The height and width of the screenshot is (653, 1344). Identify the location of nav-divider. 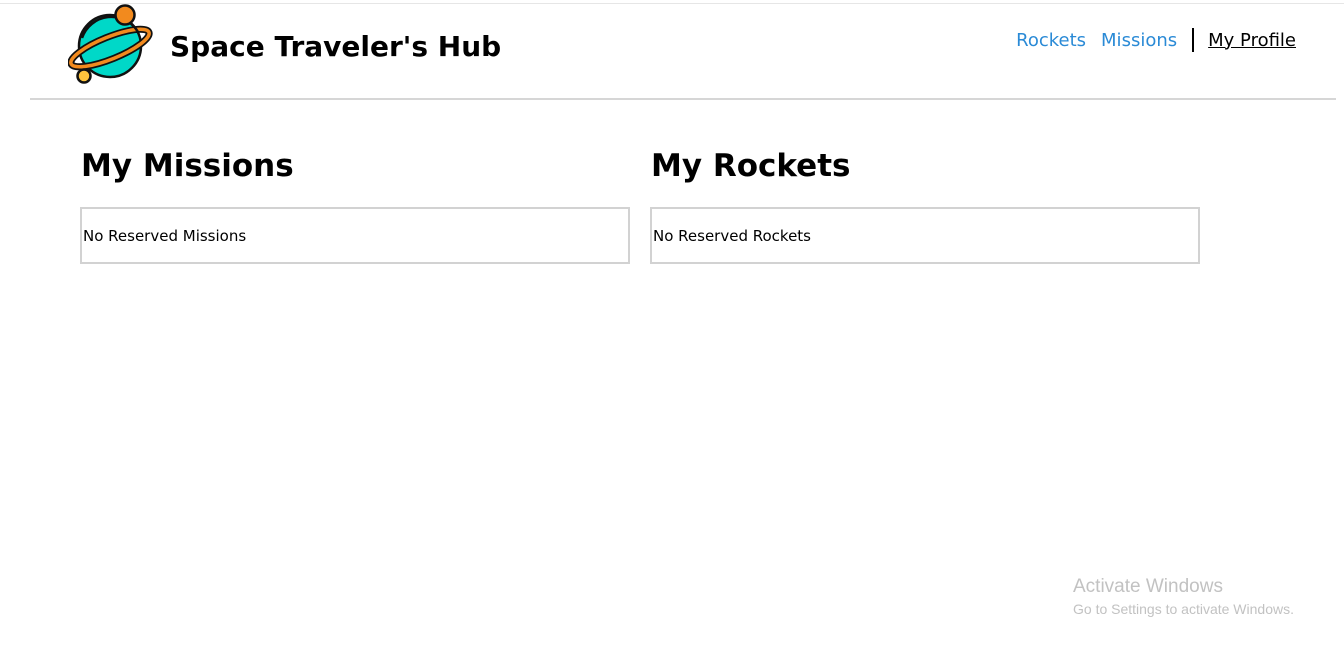
(1193, 40).